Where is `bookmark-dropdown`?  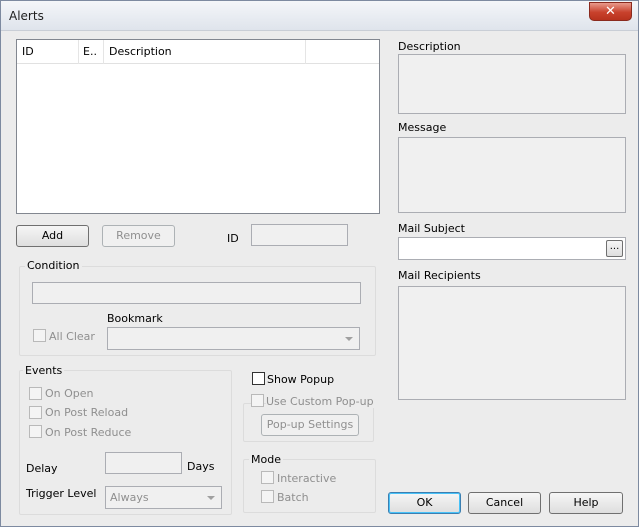 bookmark-dropdown is located at coordinates (233, 338).